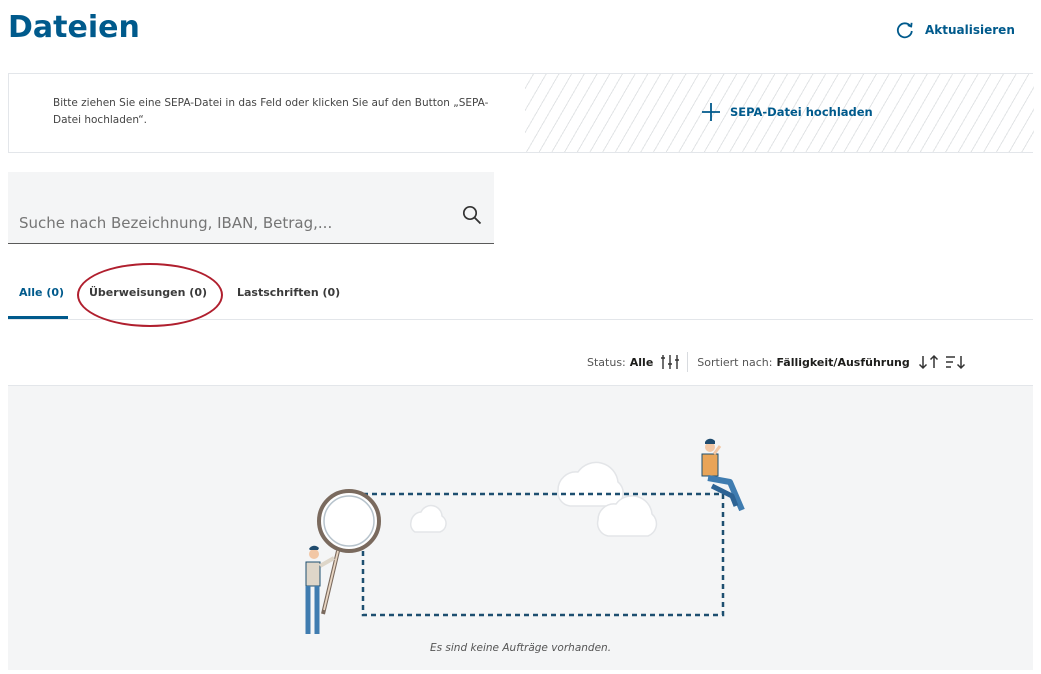  What do you see at coordinates (525, 536) in the screenshot?
I see `empty-state-illustration` at bounding box center [525, 536].